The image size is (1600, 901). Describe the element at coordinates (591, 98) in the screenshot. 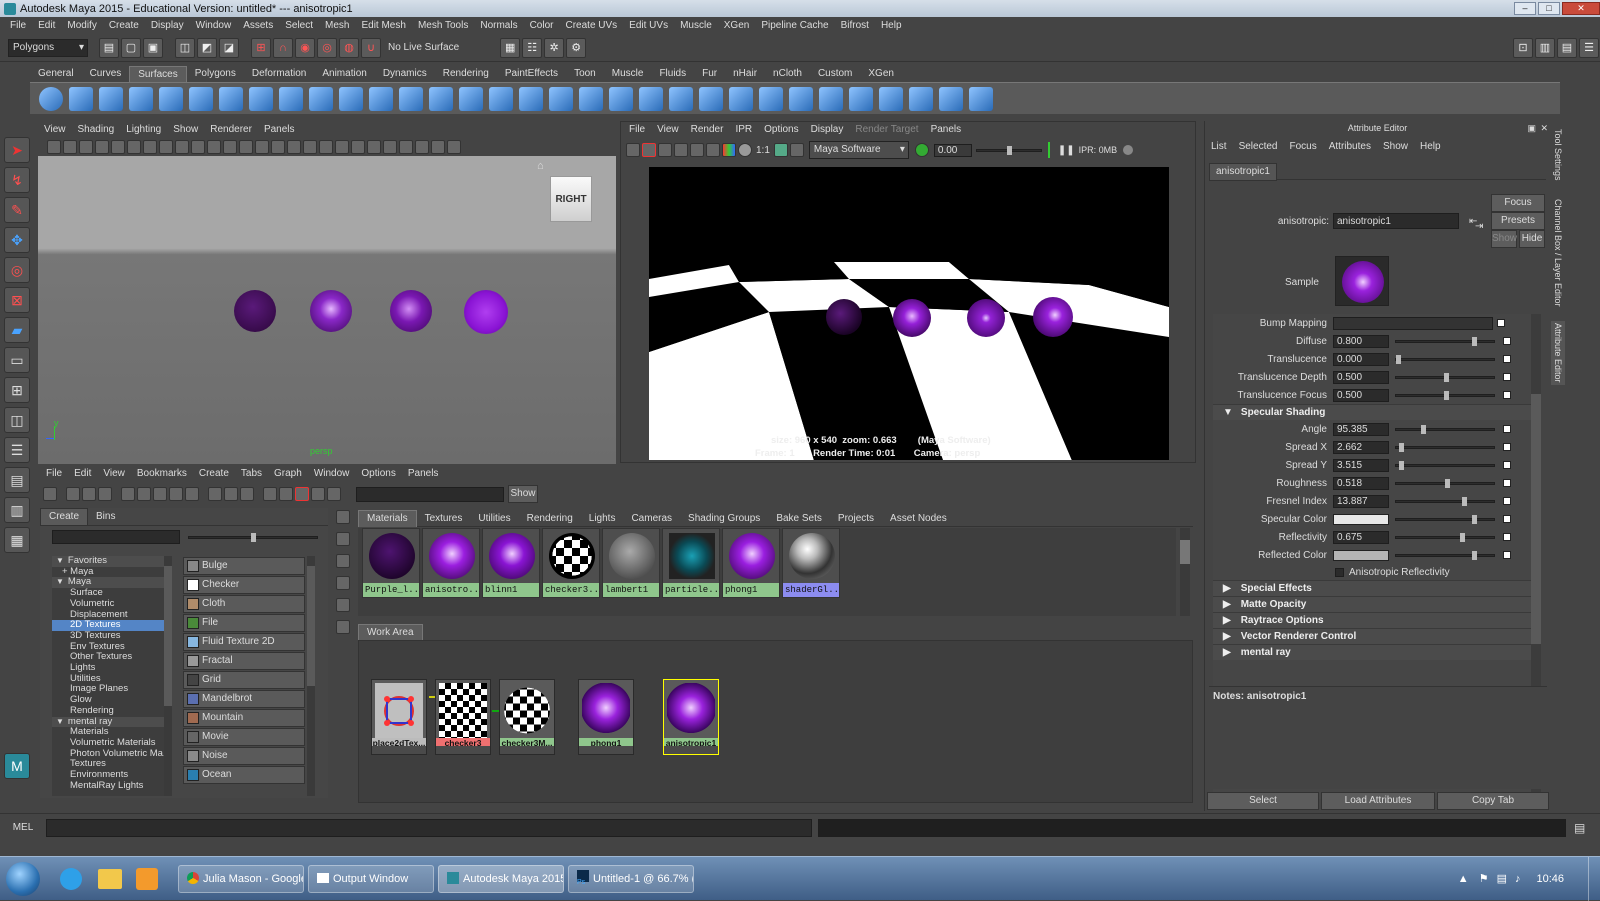

I see `attach-icon` at that location.